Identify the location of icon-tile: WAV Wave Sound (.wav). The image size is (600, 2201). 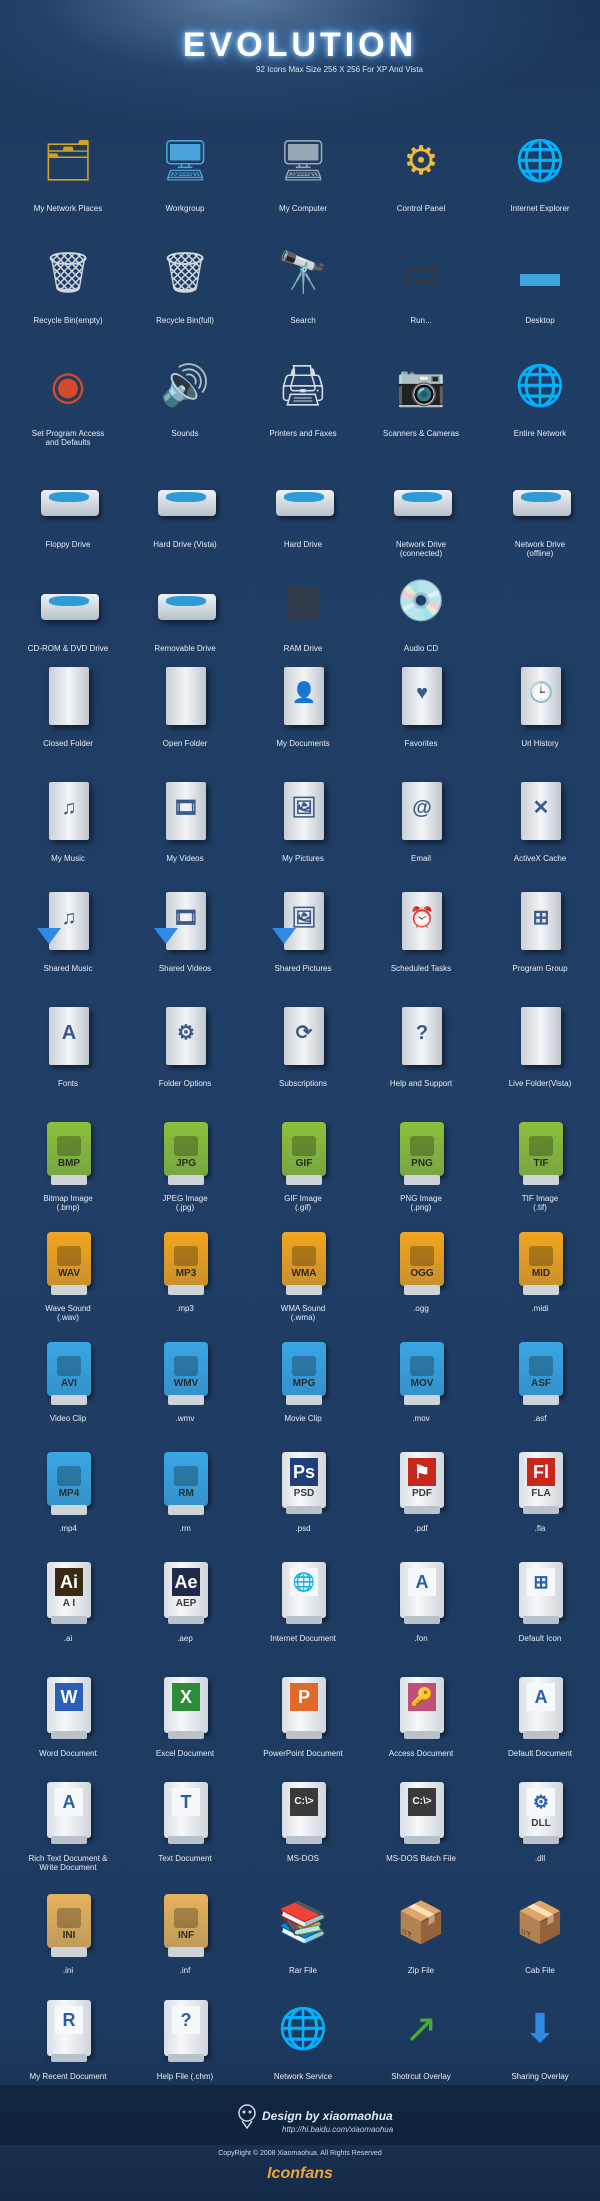
(68, 1283).